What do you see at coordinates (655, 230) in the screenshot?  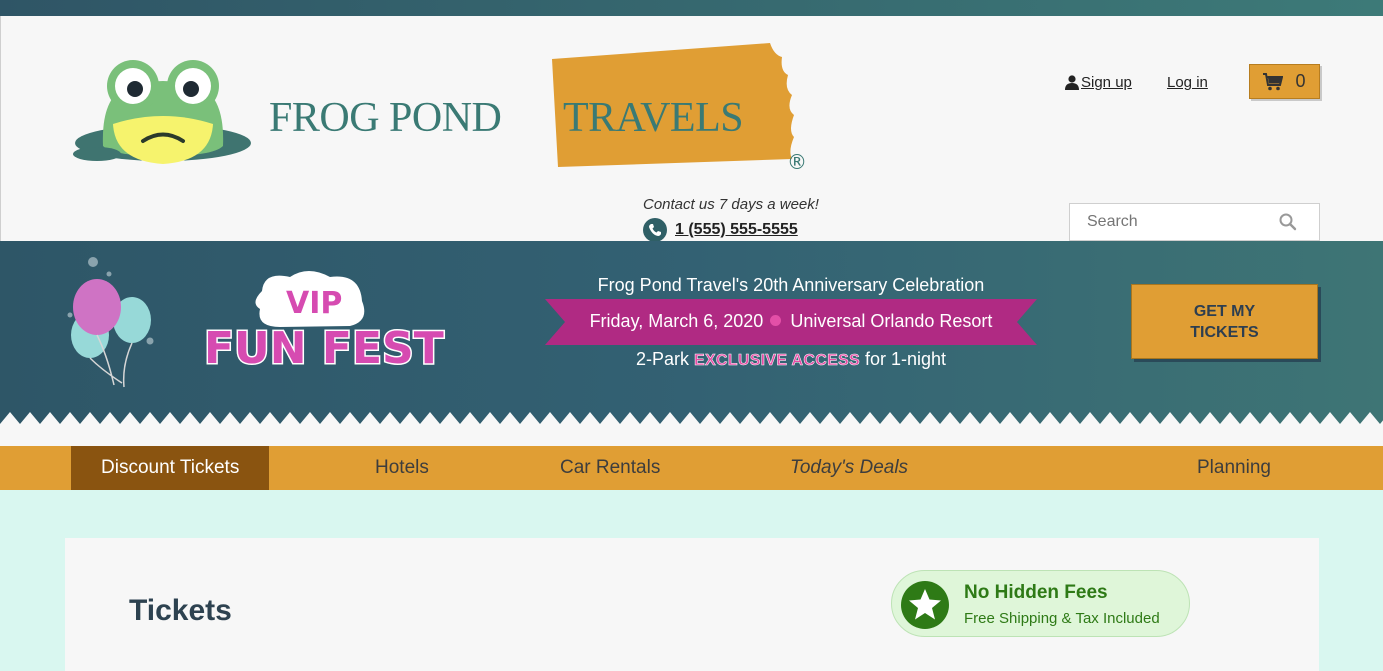 I see `phone-icon` at bounding box center [655, 230].